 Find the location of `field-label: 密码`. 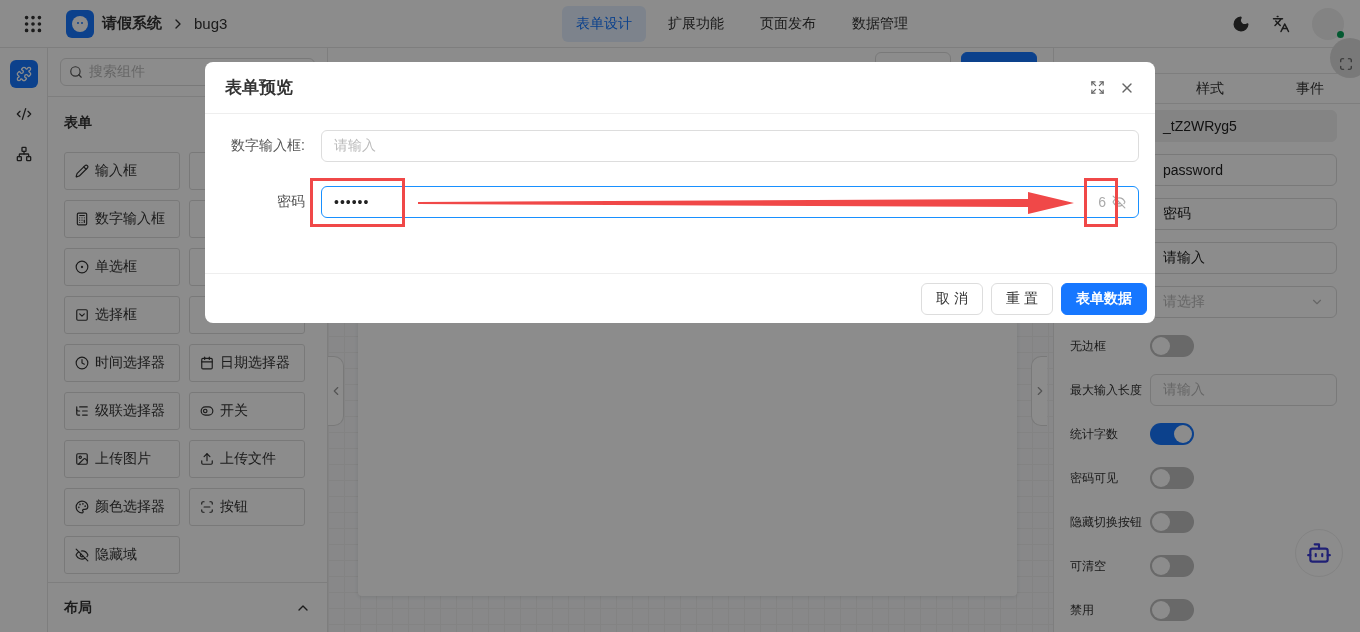

field-label: 密码 is located at coordinates (291, 202).